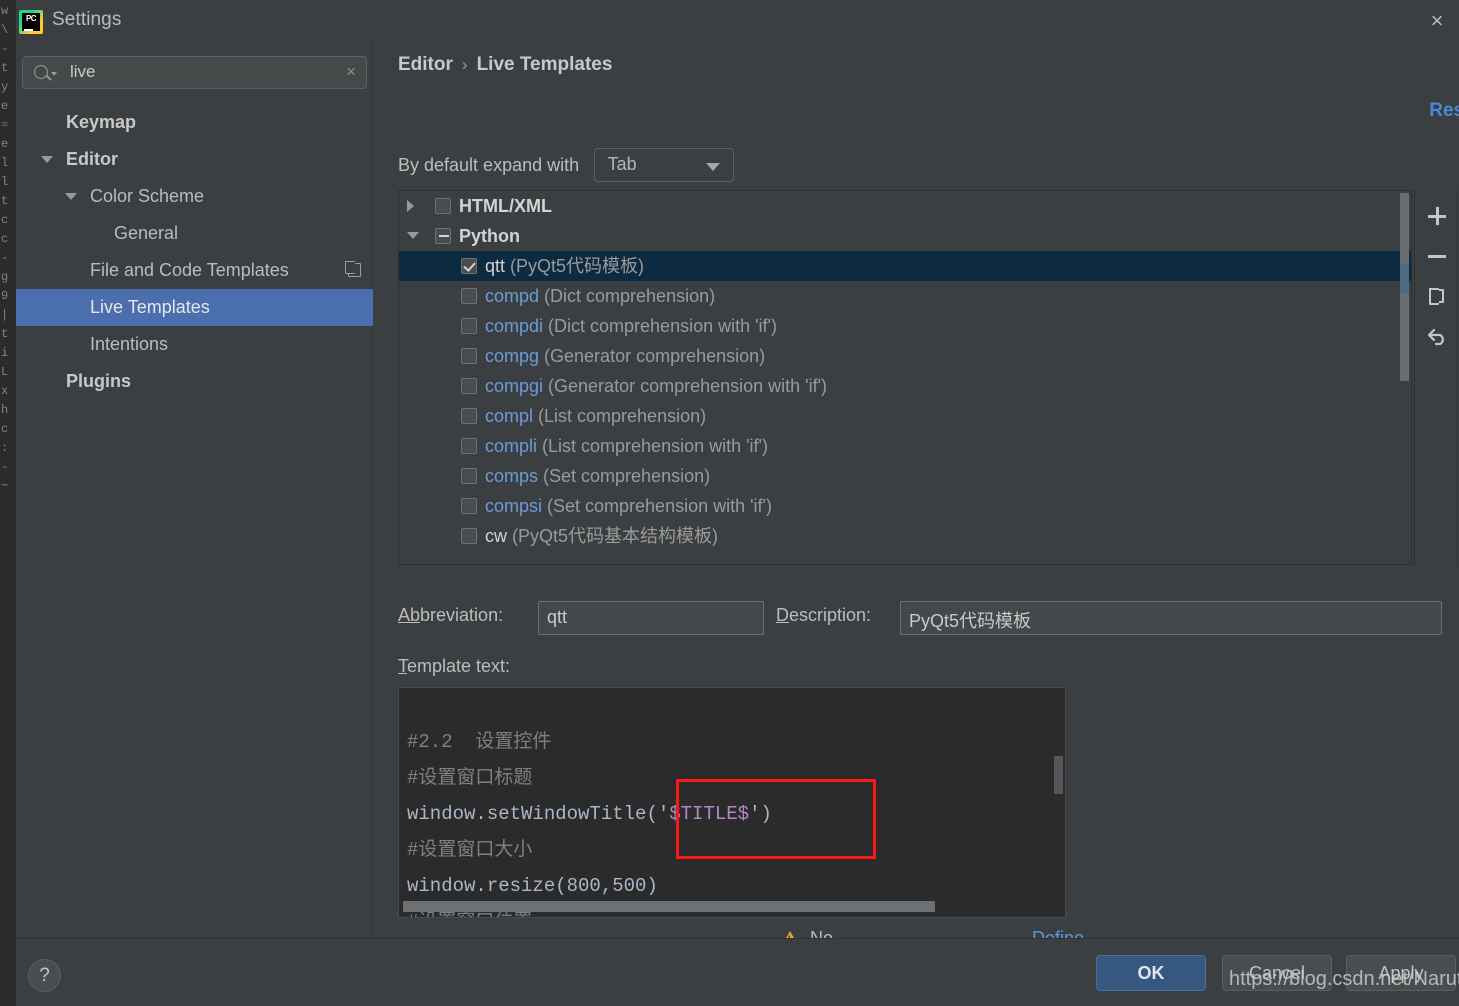 The height and width of the screenshot is (1006, 1459). Describe the element at coordinates (663, 165) in the screenshot. I see `default-expand-combo: Tab` at that location.